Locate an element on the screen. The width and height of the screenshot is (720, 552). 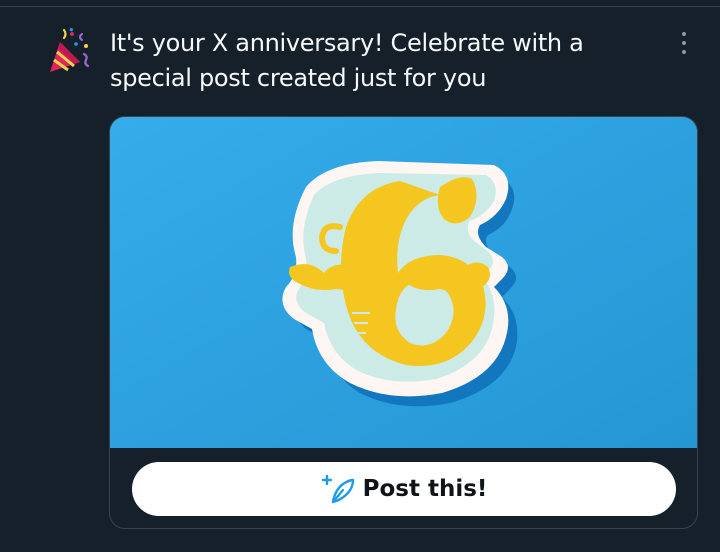
more-vertical-icon is located at coordinates (684, 34).